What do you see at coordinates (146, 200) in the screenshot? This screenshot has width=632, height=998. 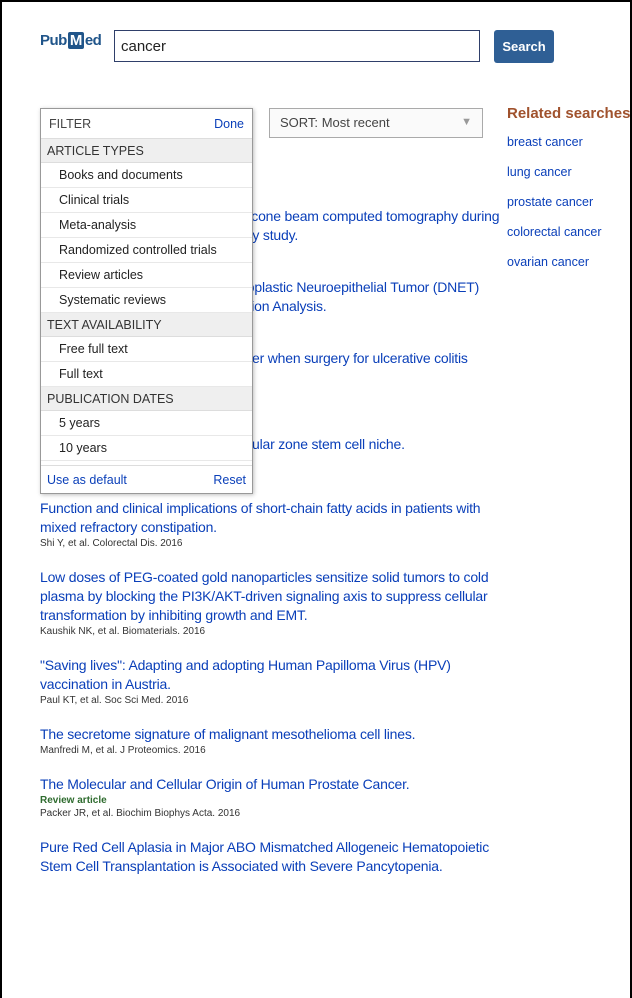 I see `filter-option: Clinical trials` at bounding box center [146, 200].